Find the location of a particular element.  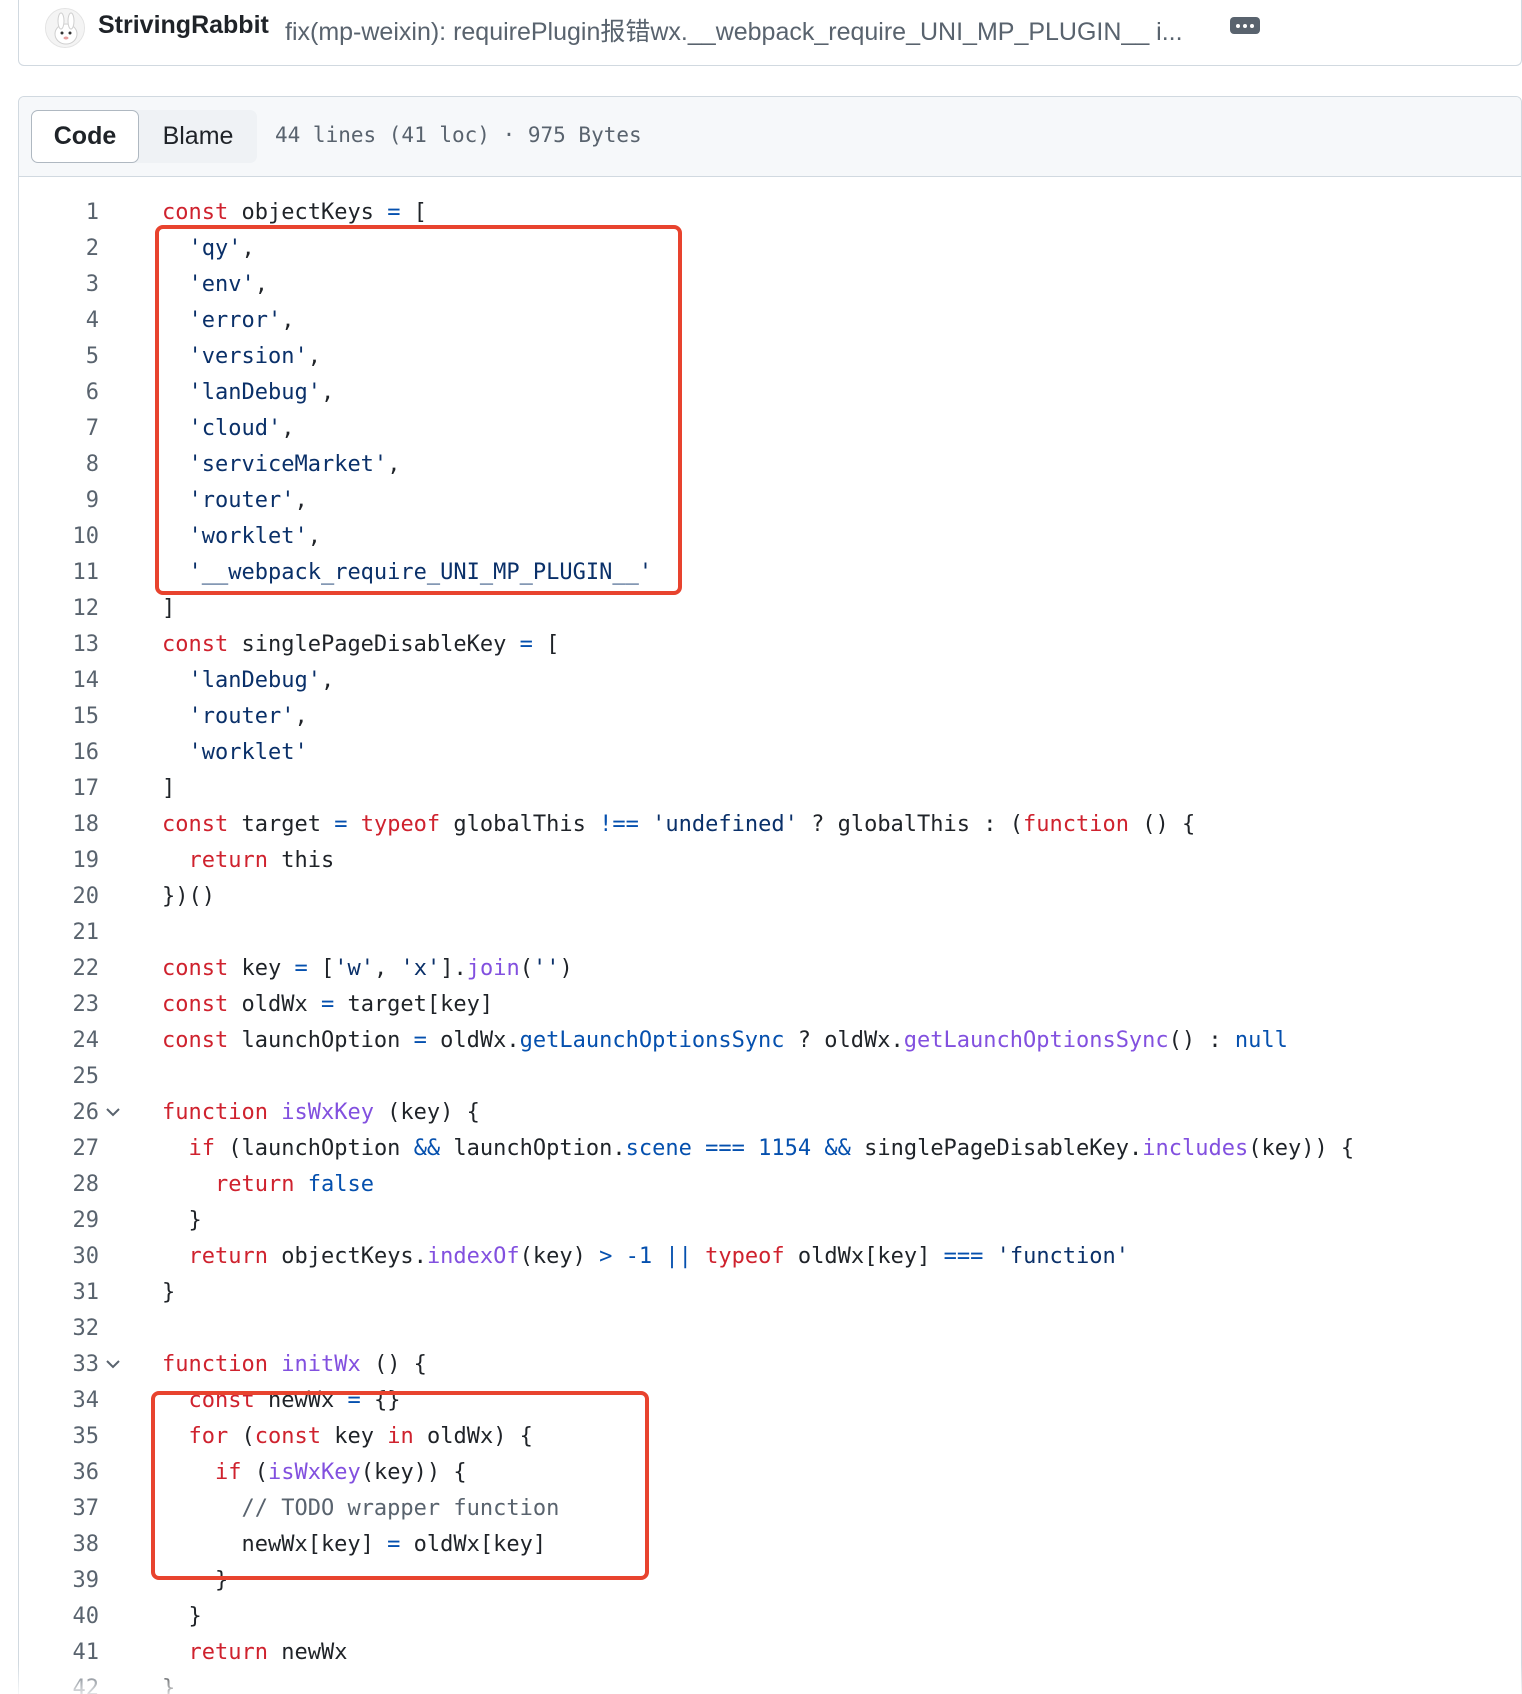

line-number: 38 is located at coordinates (59, 1545).